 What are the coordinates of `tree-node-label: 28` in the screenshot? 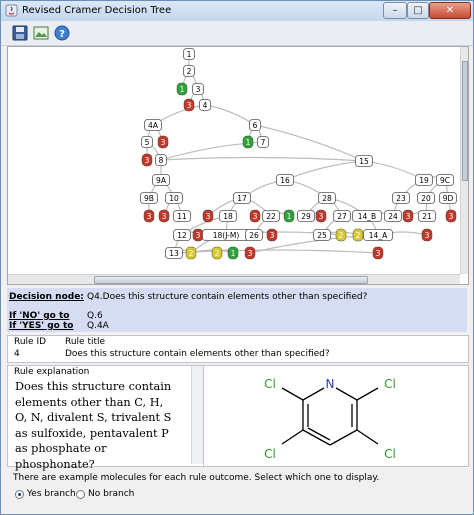 It's located at (327, 198).